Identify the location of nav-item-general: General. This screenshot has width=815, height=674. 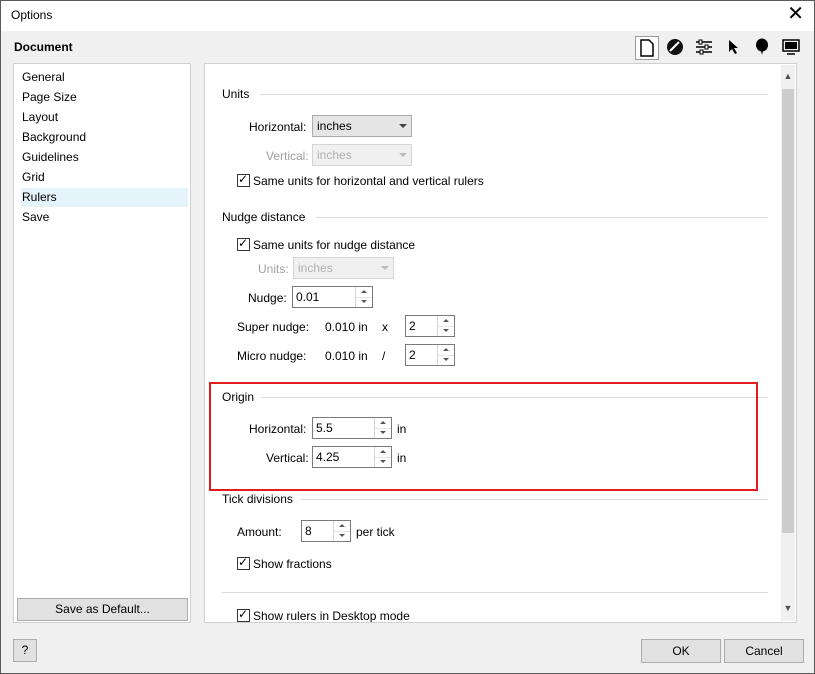
(104, 77).